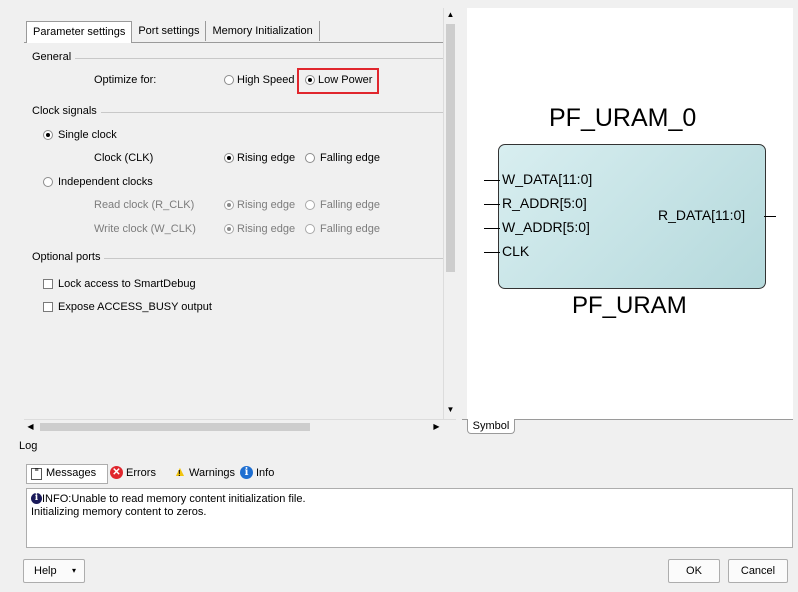  I want to click on general-group-label: General, so click(54, 57).